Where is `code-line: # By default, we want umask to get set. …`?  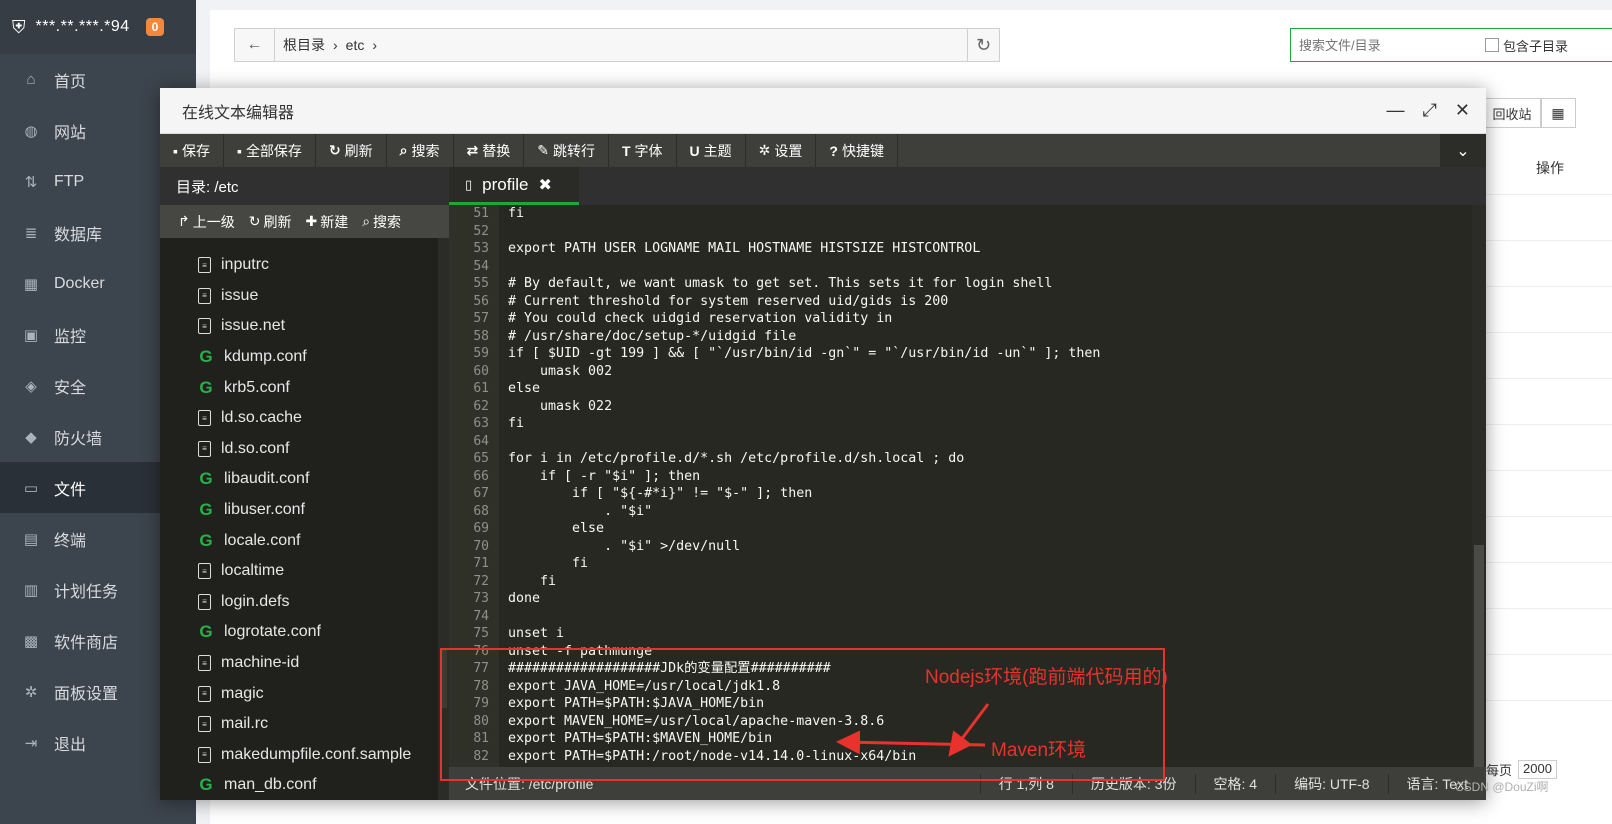
code-line: # By default, we want umask to get set. … is located at coordinates (780, 283).